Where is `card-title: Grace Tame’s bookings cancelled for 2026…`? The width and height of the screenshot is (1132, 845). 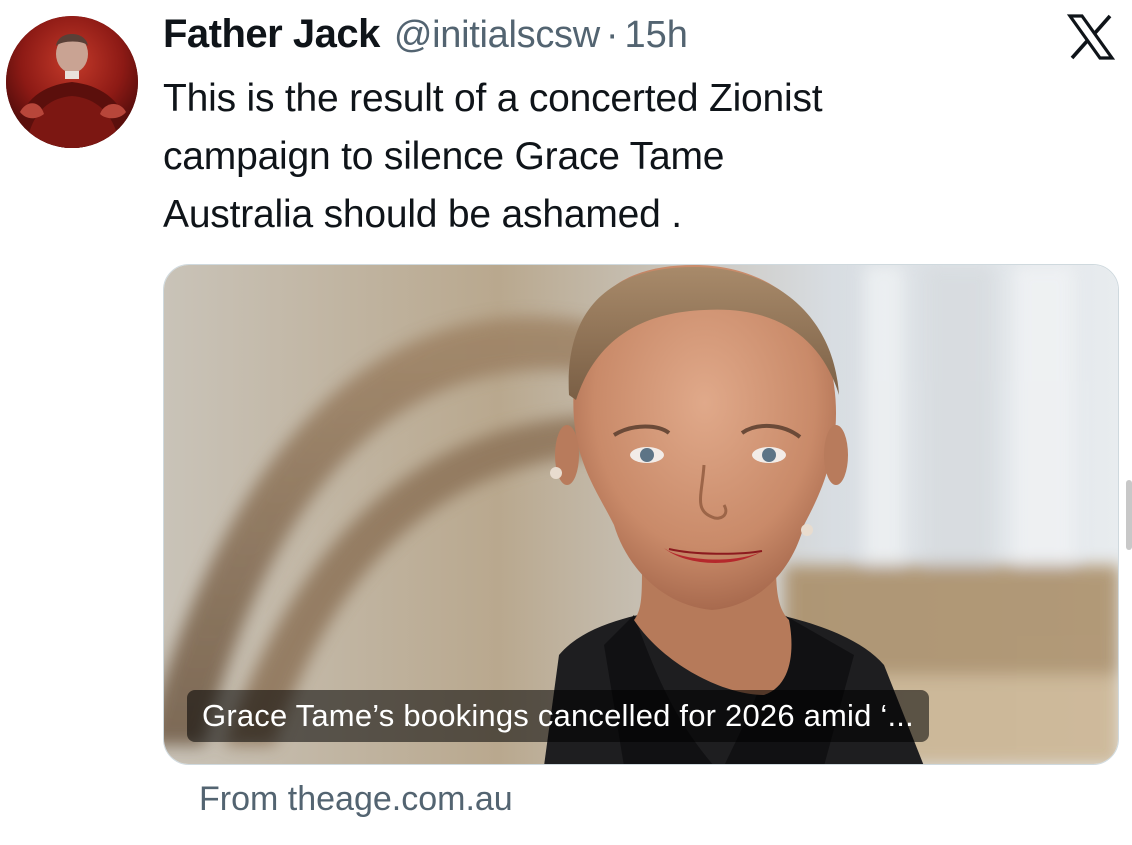
card-title: Grace Tame’s bookings cancelled for 2026… is located at coordinates (558, 716).